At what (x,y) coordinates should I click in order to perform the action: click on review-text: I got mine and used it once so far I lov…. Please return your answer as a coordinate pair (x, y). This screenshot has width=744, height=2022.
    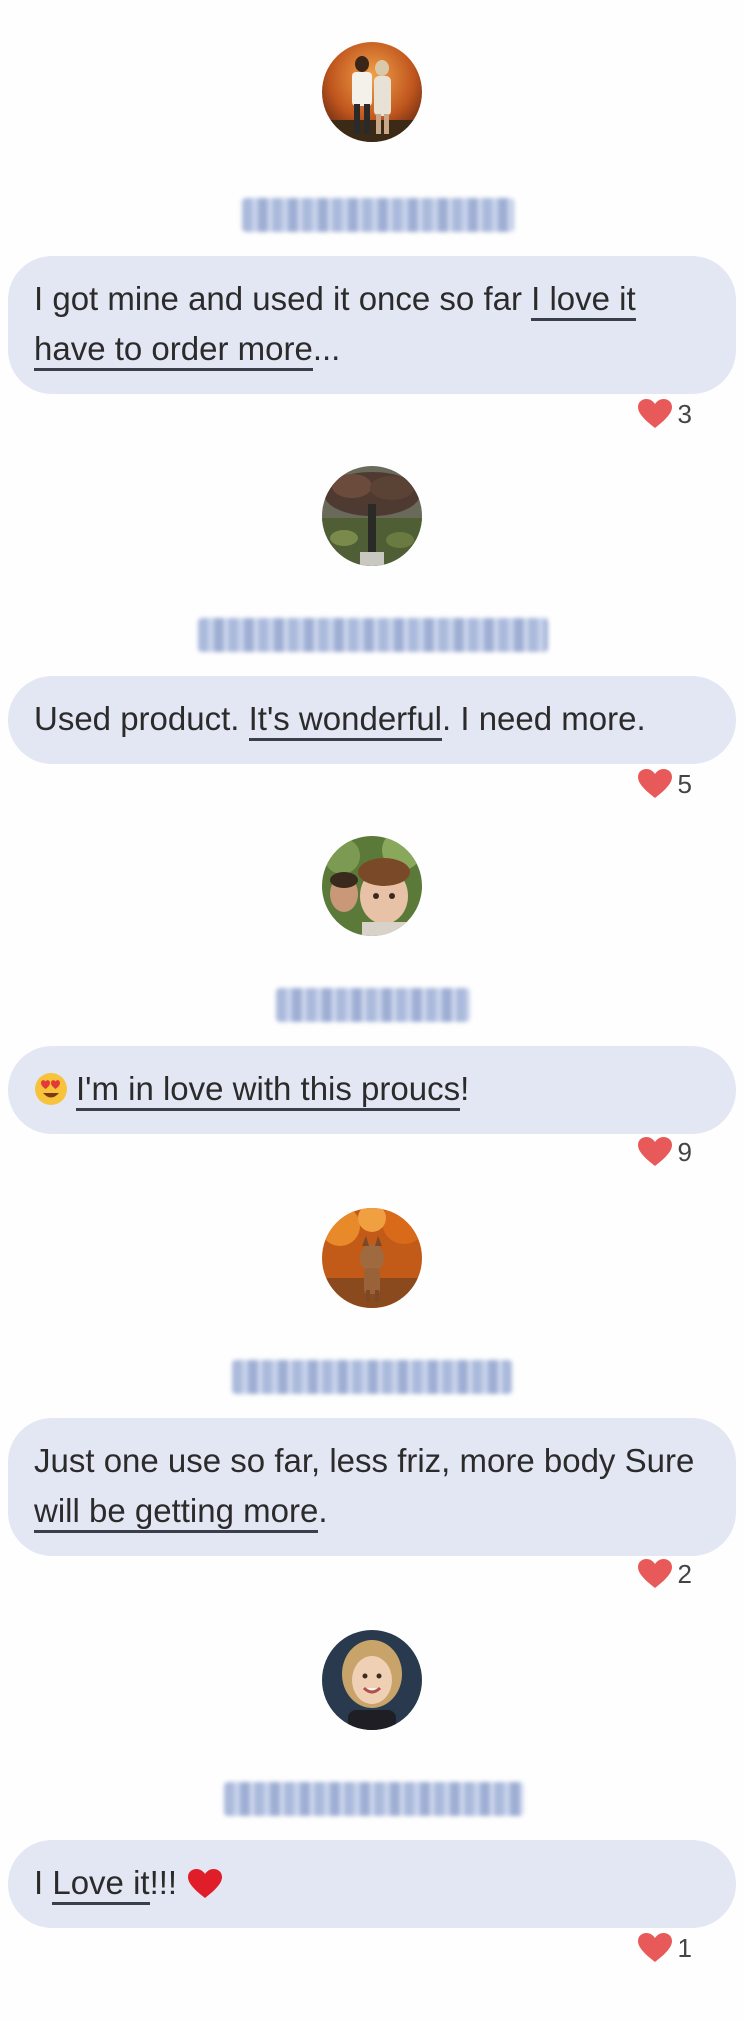
    Looking at the image, I should click on (335, 325).